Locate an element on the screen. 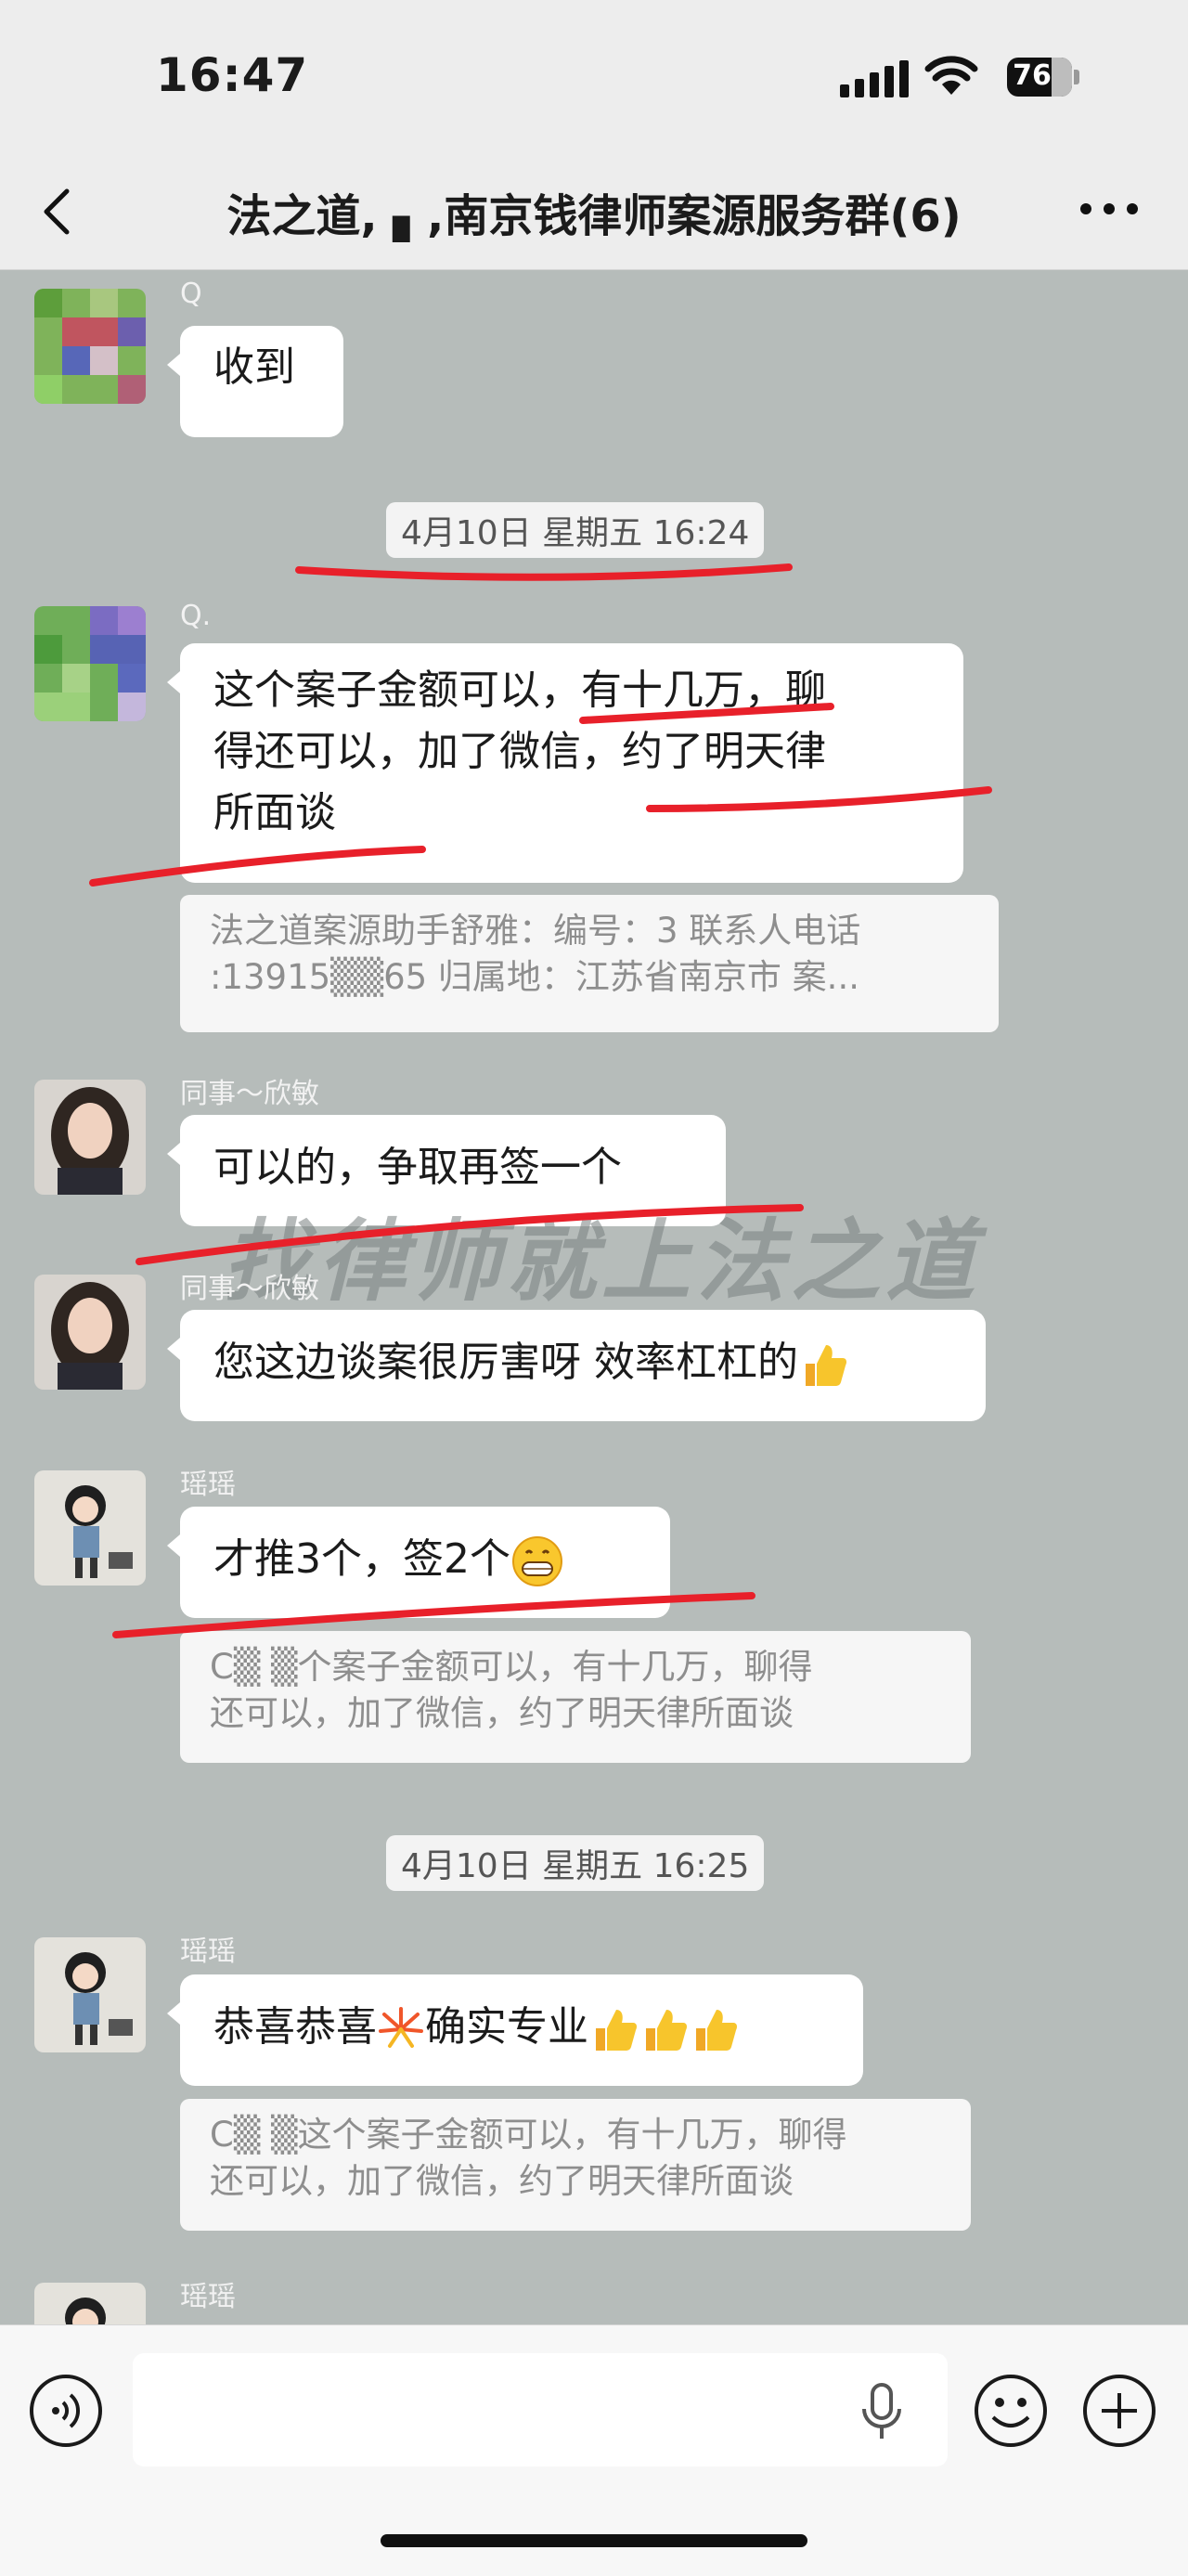 The height and width of the screenshot is (2576, 1188). message-line: 这个案子金额可以，有十几万，聊 is located at coordinates (519, 690).